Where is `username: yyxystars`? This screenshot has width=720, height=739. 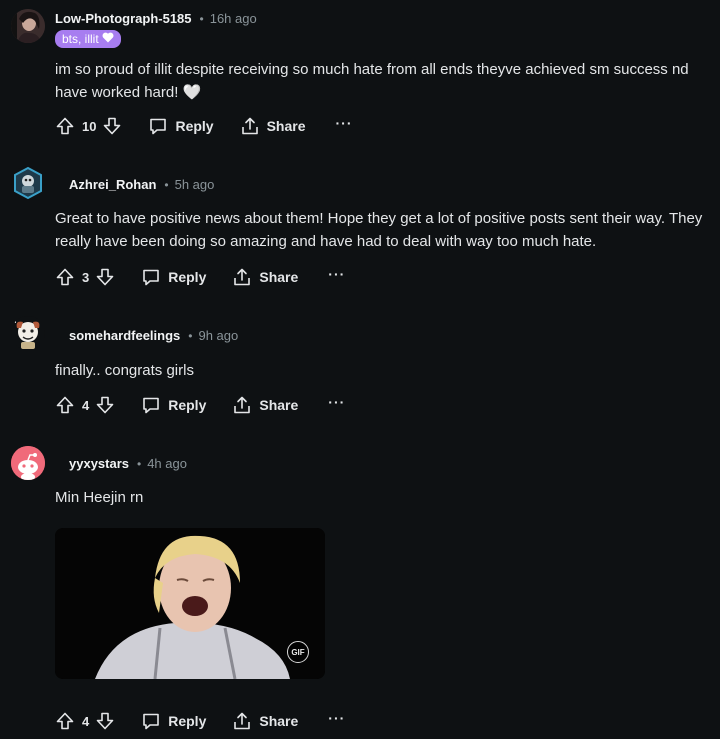 username: yyxystars is located at coordinates (99, 463).